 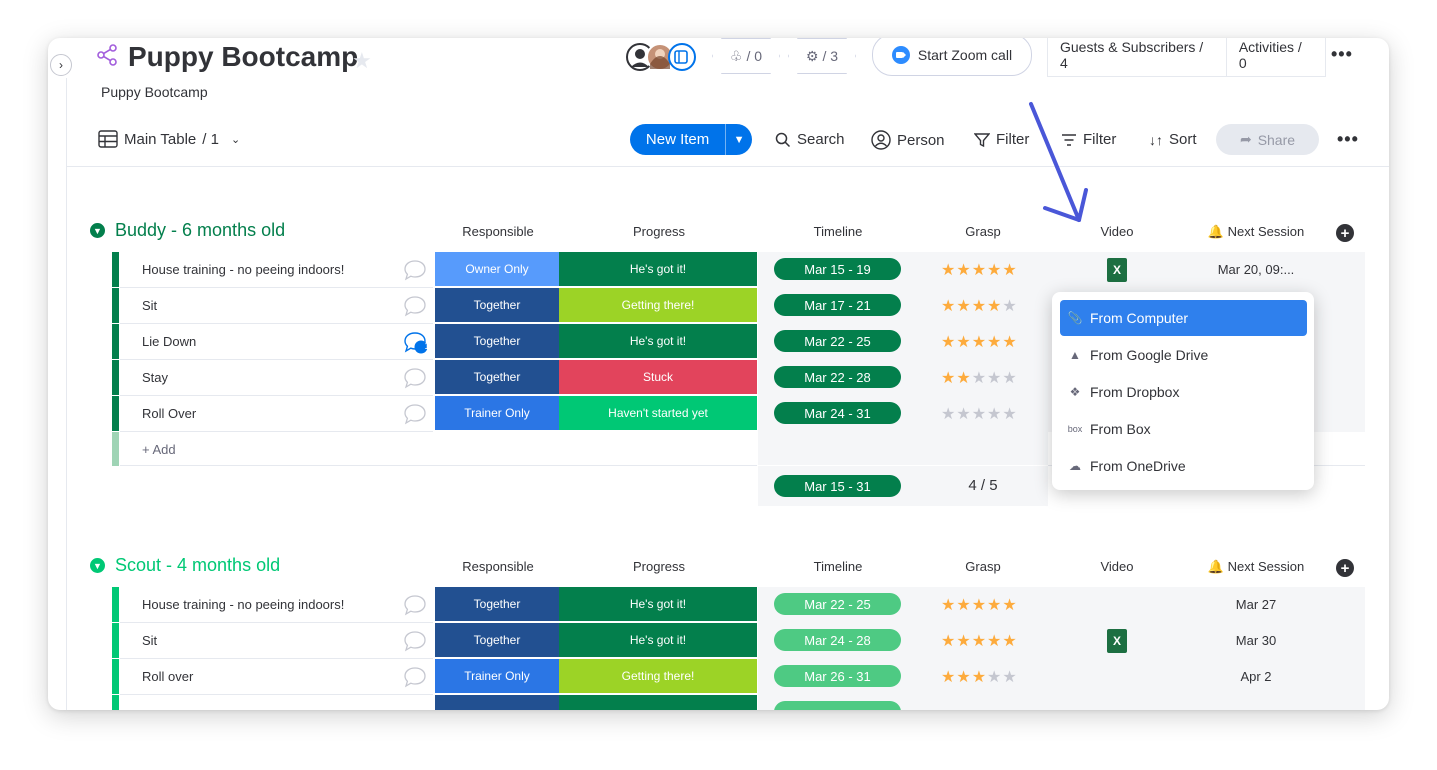 I want to click on board-description: Puppy Bootcamp, so click(x=154, y=92).